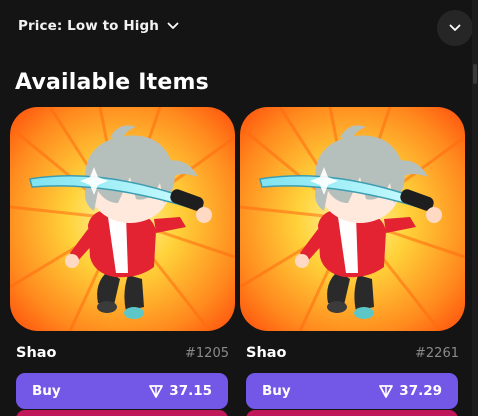  I want to click on item-meta: Shao #1205, so click(122, 357).